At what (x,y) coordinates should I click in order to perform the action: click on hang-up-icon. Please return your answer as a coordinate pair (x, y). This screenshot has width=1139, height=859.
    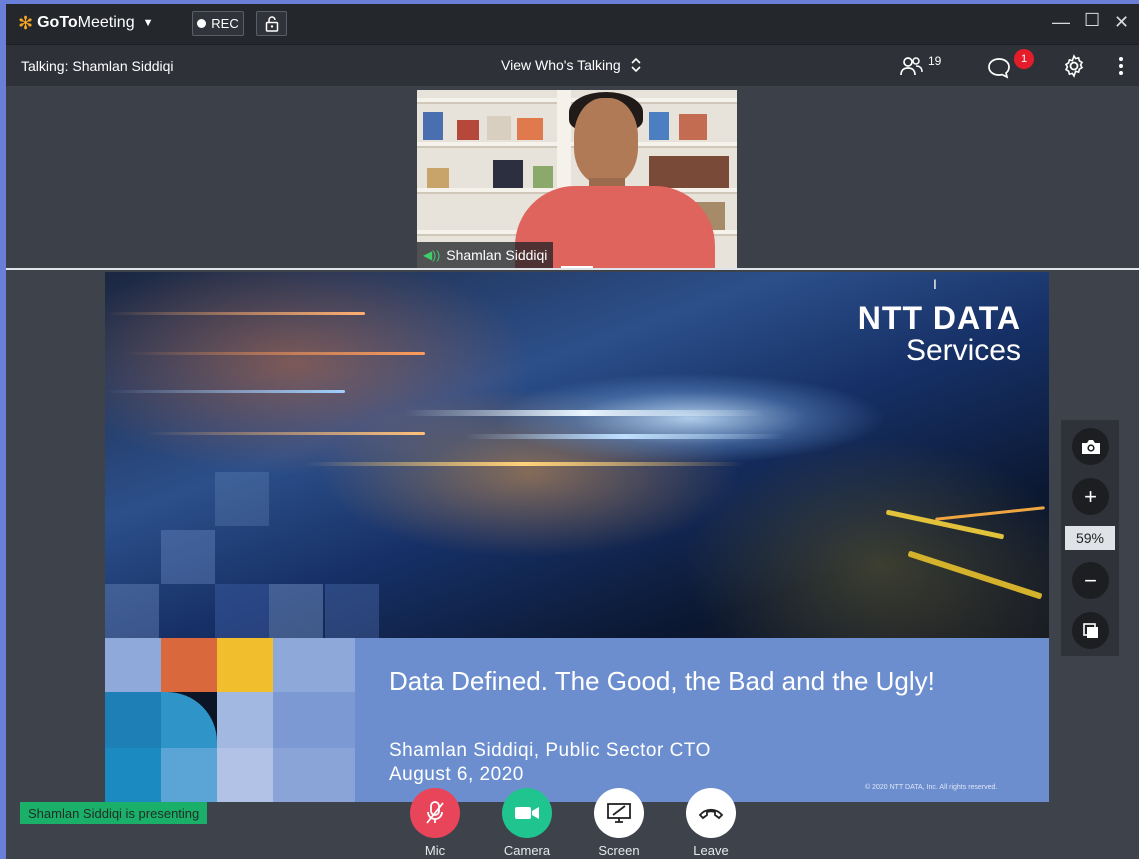
    Looking at the image, I should click on (711, 814).